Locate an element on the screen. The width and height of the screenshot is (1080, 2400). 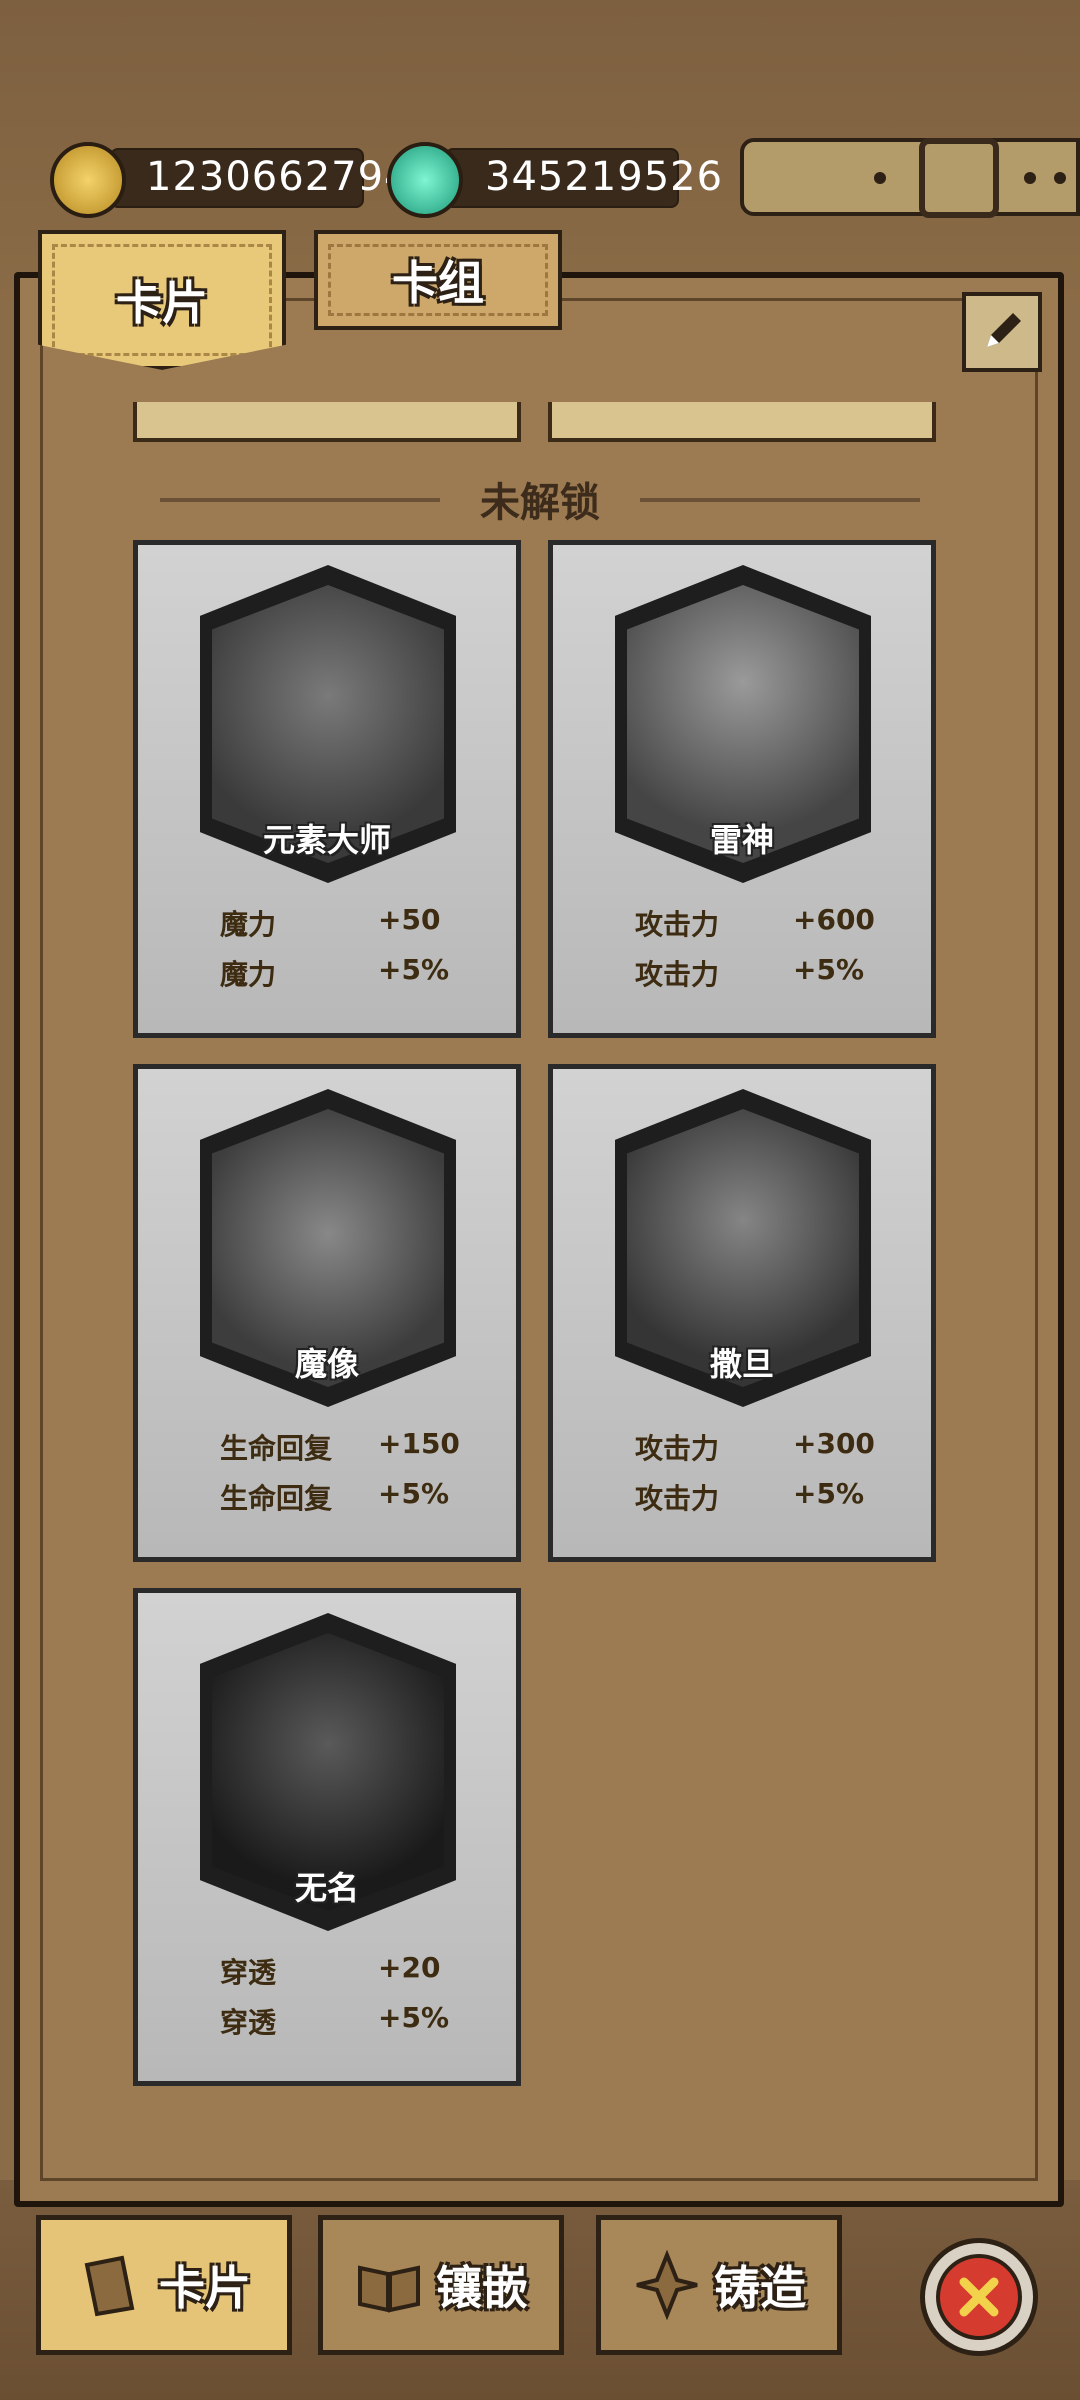
tab-cards: 卡片 is located at coordinates (162, 300).